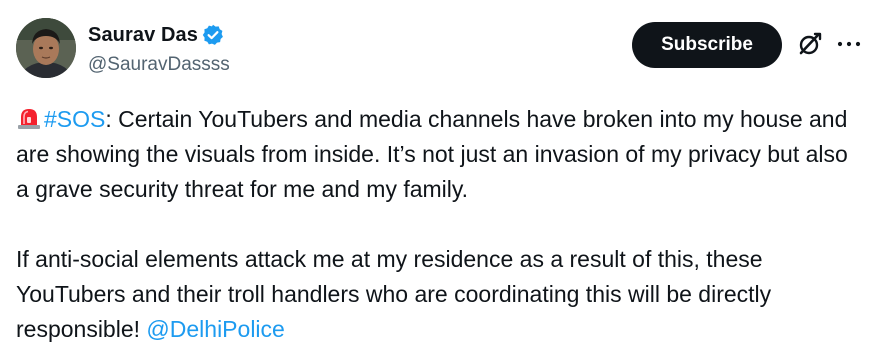 This screenshot has width=880, height=349. I want to click on author-display-name: Saurav Das, so click(143, 35).